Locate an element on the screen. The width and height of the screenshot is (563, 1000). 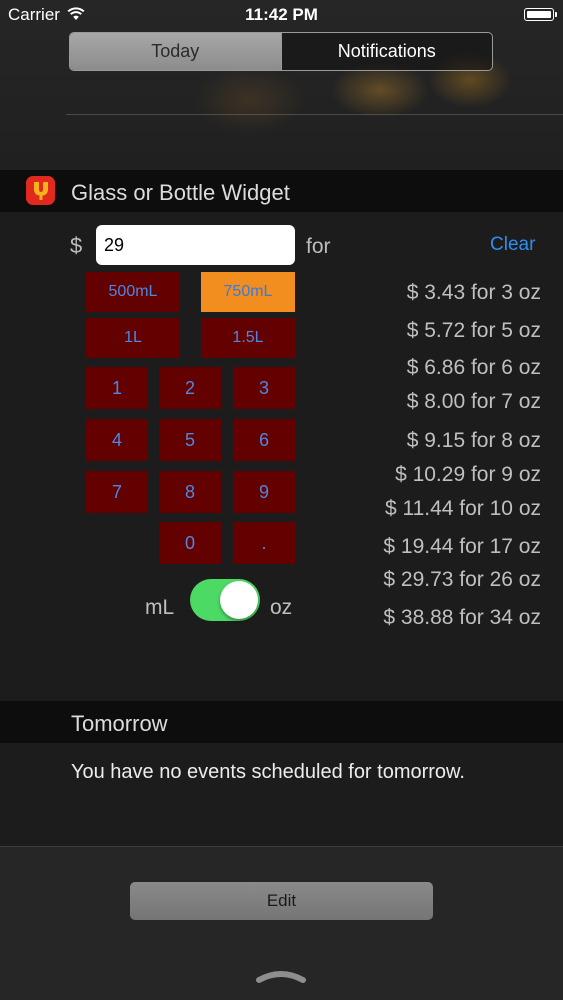
tab-notifications: Notifications is located at coordinates (386, 51).